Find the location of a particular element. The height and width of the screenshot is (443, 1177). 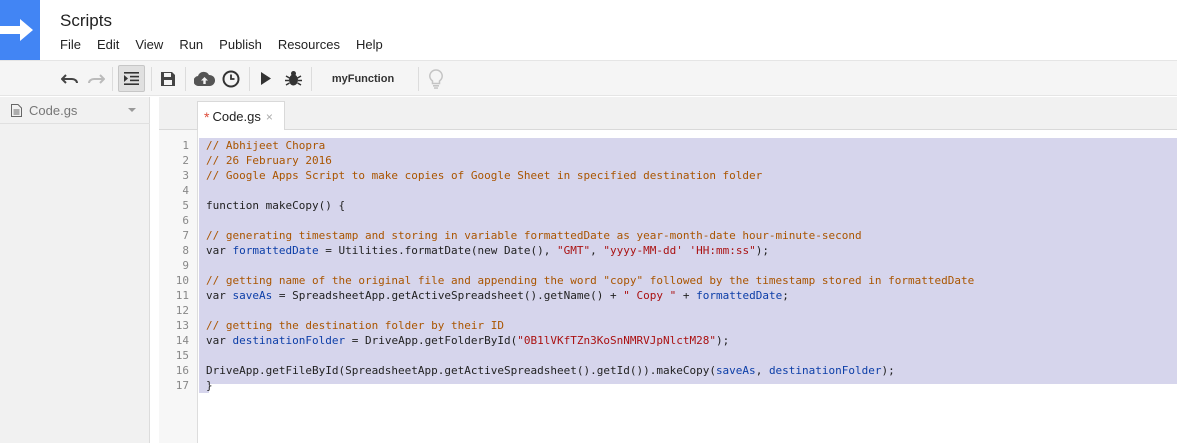

cloud-upload-icon is located at coordinates (204, 78).